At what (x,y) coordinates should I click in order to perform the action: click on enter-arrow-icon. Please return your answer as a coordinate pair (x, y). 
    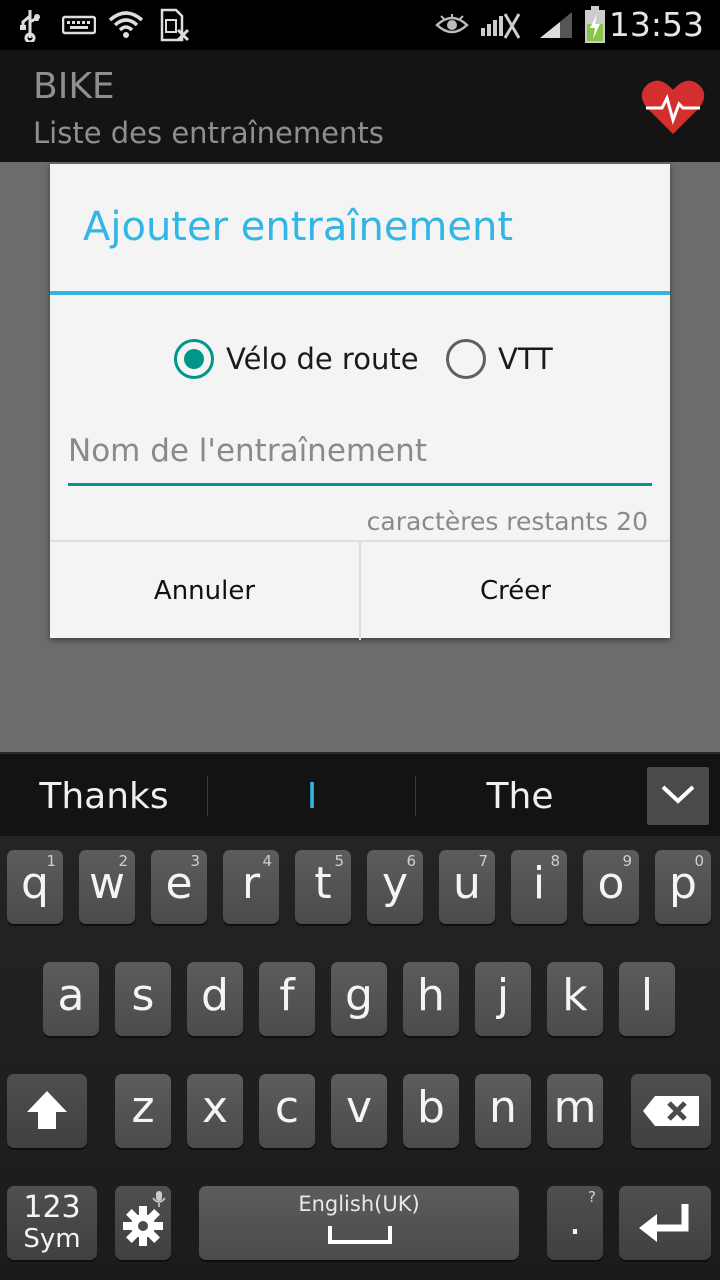
    Looking at the image, I should click on (665, 1225).